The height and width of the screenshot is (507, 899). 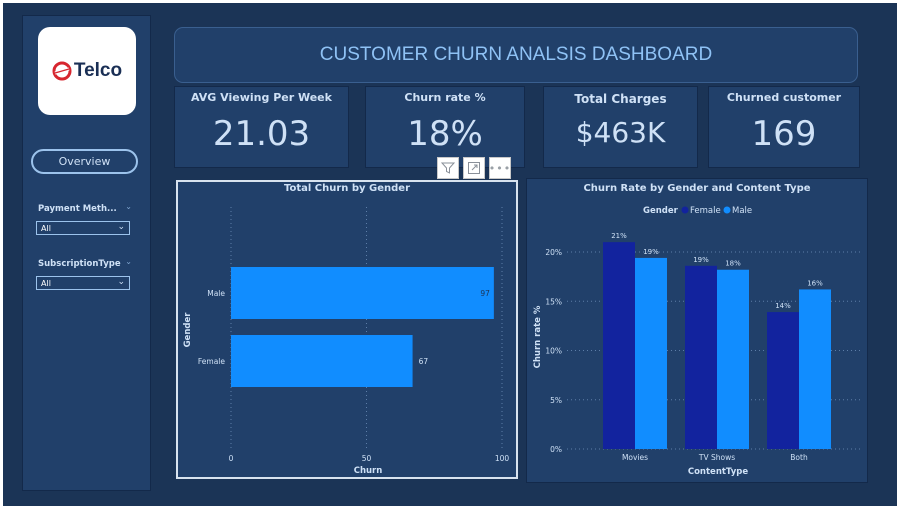 What do you see at coordinates (784, 97) in the screenshot?
I see `kpi-title: Churned customer` at bounding box center [784, 97].